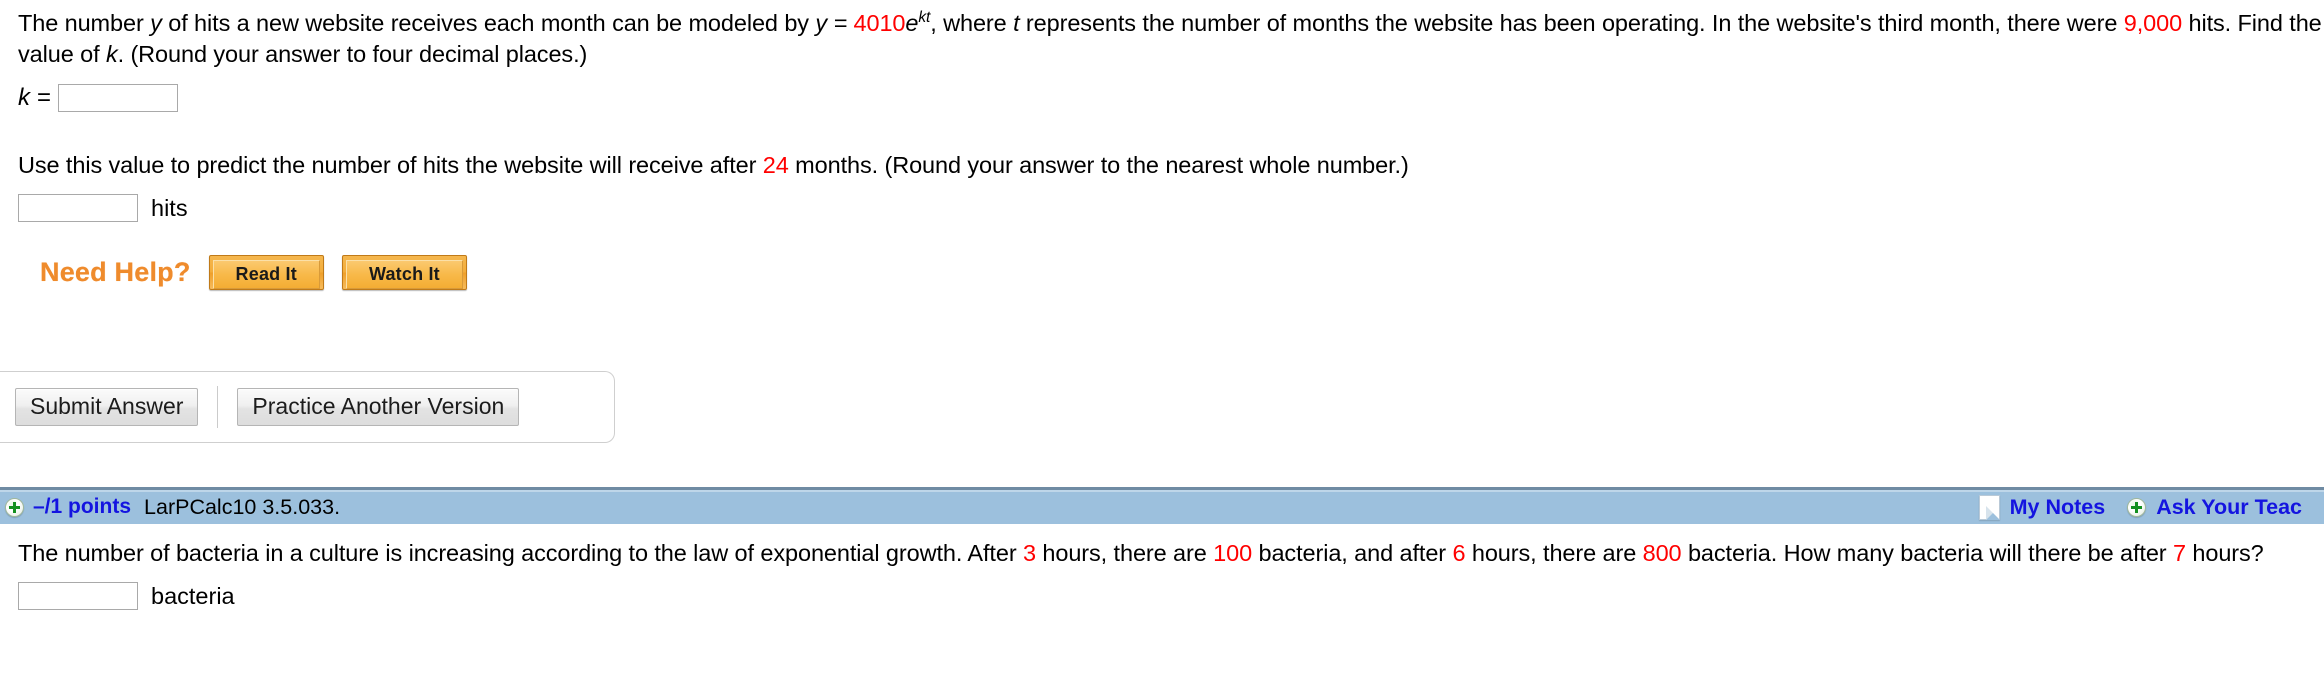 Image resolution: width=2324 pixels, height=700 pixels. I want to click on question-header-right: My Notes Ask Your Teac, so click(2151, 507).